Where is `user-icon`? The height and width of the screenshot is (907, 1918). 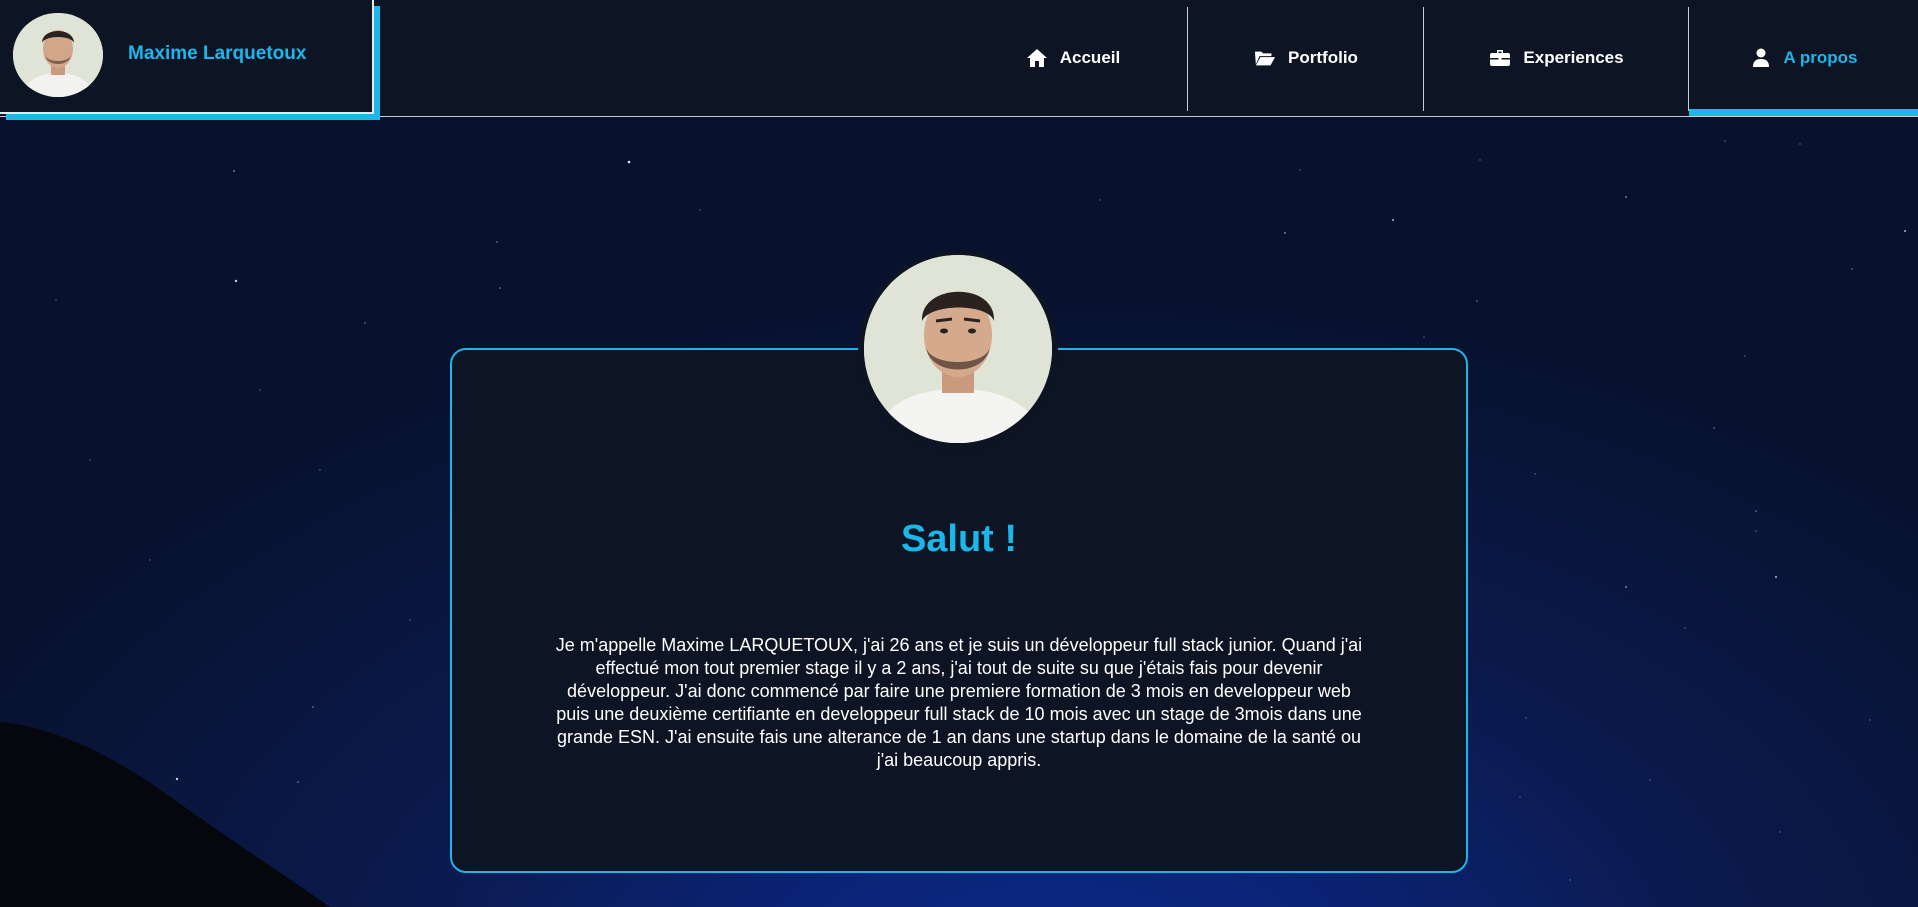
user-icon is located at coordinates (1761, 58).